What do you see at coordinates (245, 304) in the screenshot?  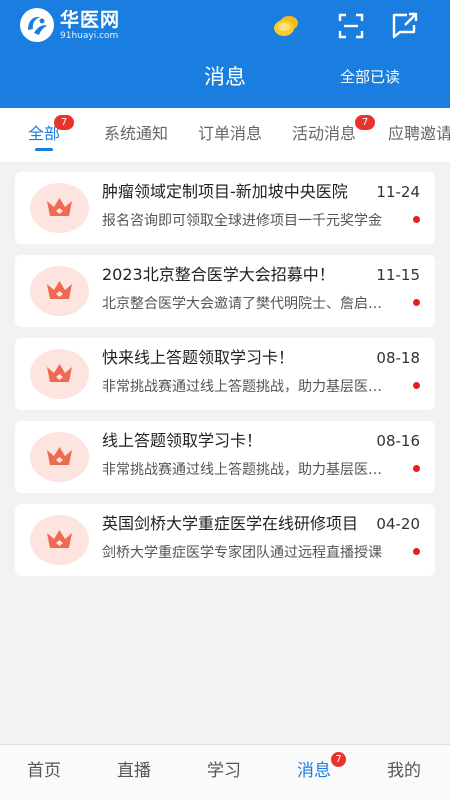 I see `message-summary: 北京整合医学大会邀请了樊代明院士、詹启敏院士` at bounding box center [245, 304].